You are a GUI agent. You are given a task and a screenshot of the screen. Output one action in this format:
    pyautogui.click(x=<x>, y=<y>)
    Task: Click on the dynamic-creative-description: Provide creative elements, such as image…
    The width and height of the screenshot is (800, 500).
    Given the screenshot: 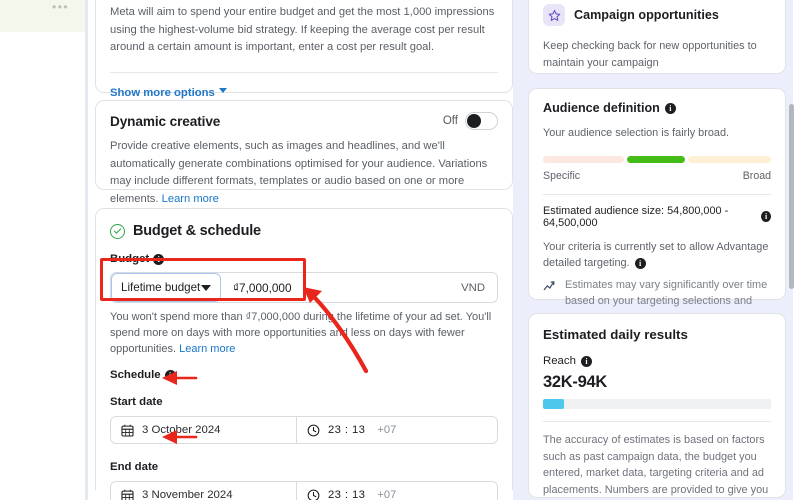 What is the action you would take?
    pyautogui.click(x=304, y=173)
    